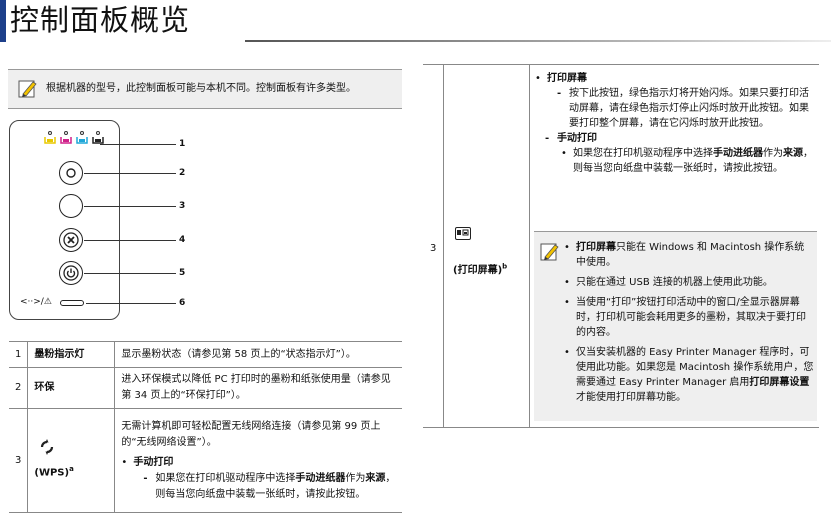 The image size is (831, 528). What do you see at coordinates (182, 206) in the screenshot?
I see `callout-3: 3` at bounding box center [182, 206].